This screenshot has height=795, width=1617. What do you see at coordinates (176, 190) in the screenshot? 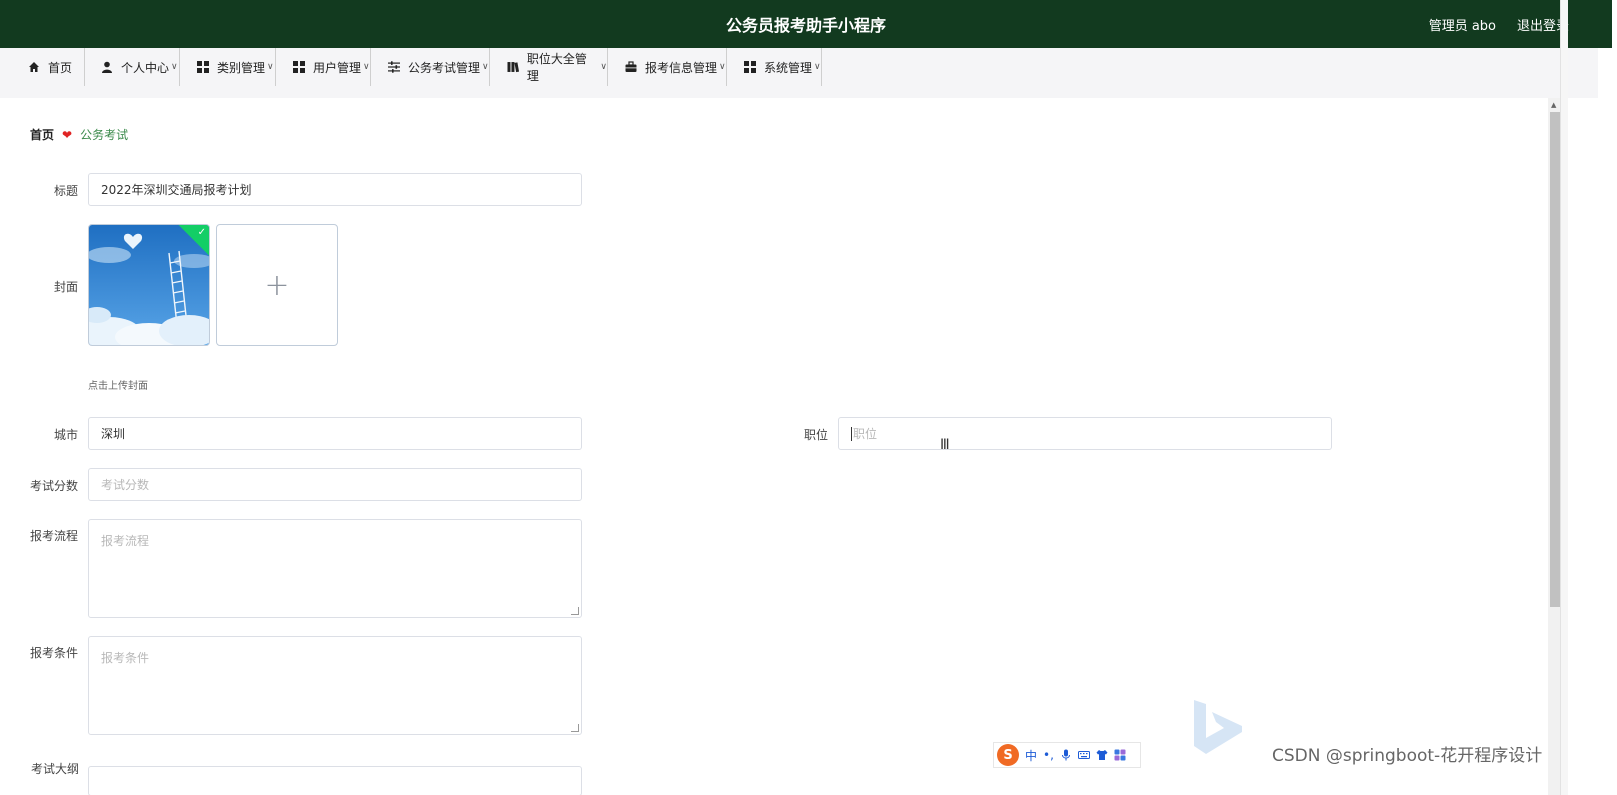
I see `title-value: 2022年深圳交通局报考计划` at bounding box center [176, 190].